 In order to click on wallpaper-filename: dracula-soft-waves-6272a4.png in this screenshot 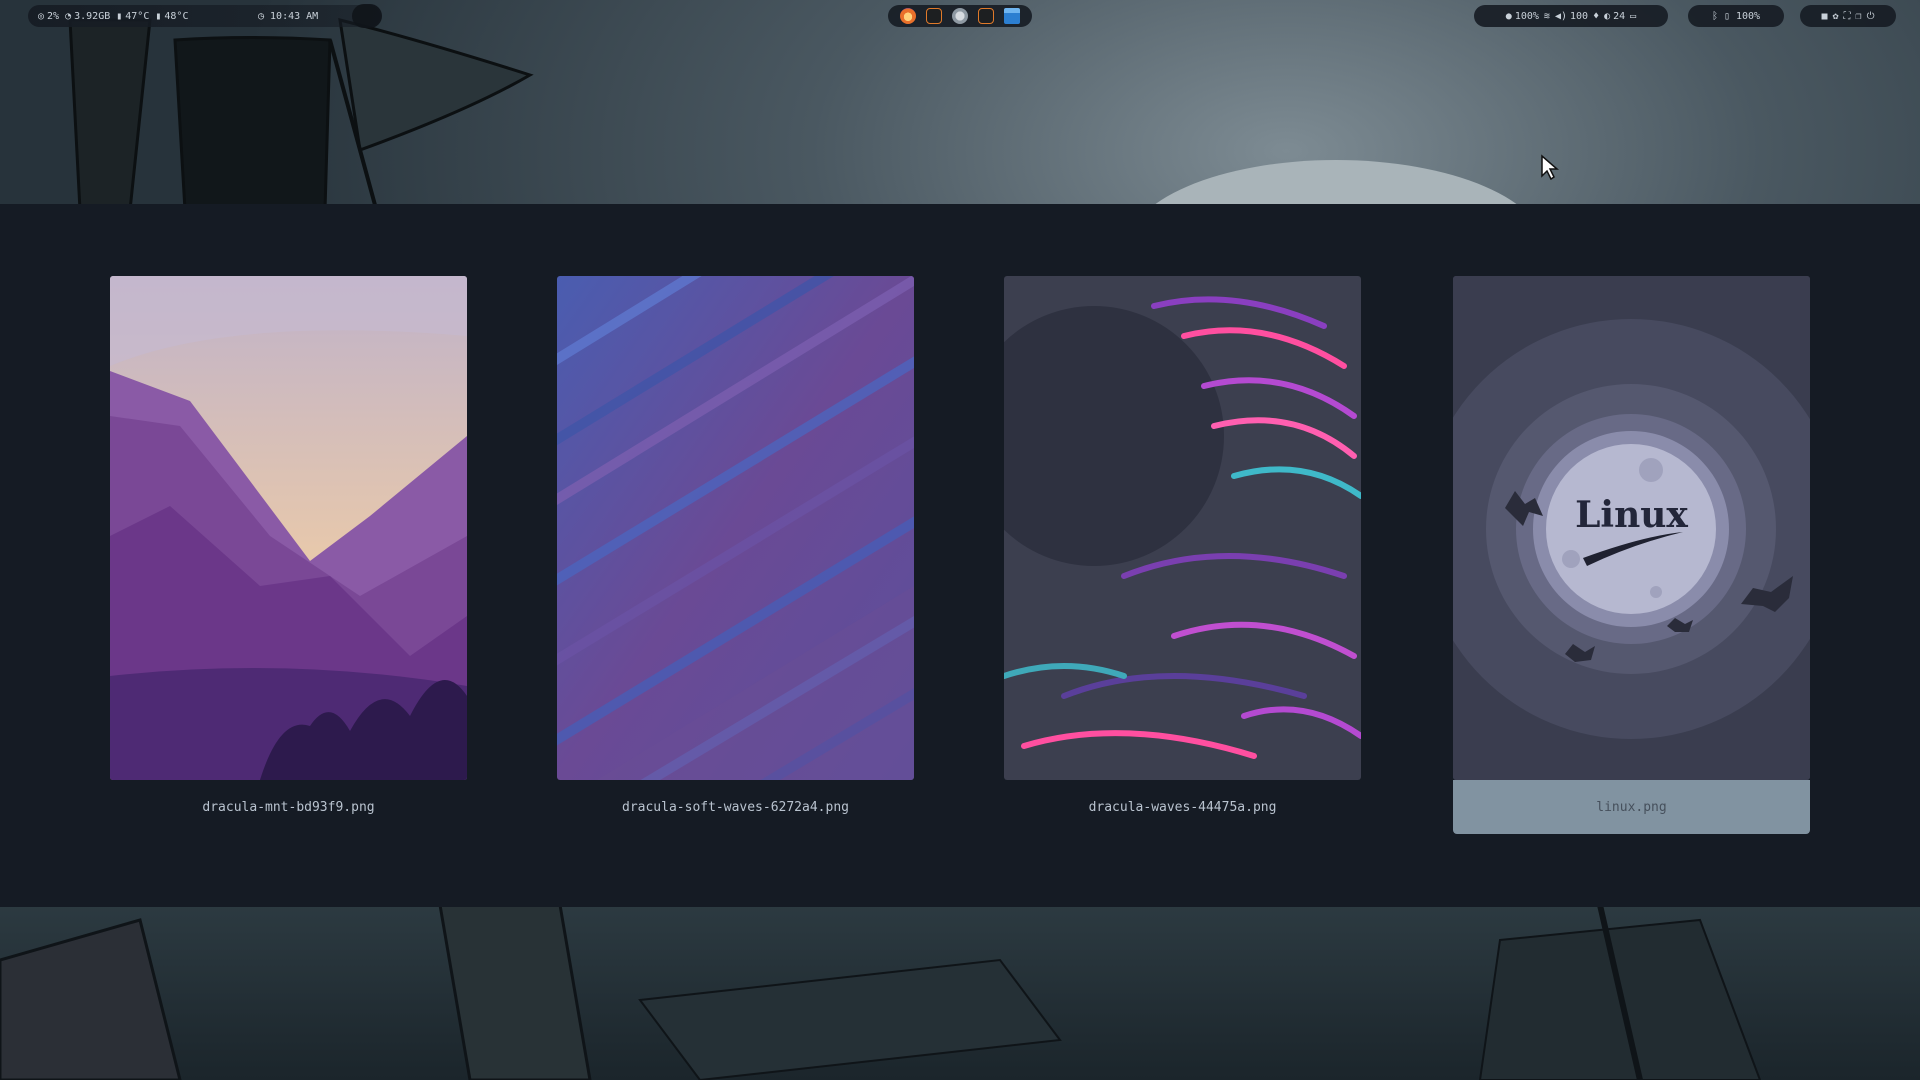, I will do `click(735, 807)`.